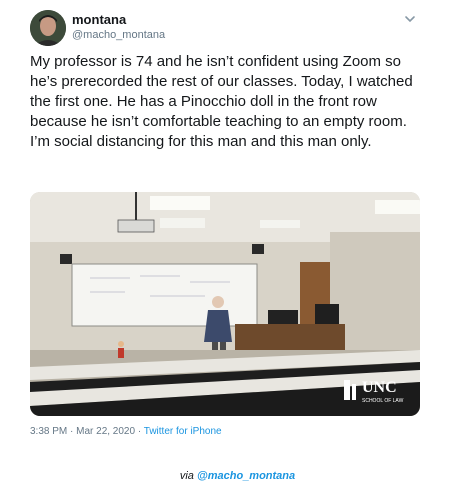  What do you see at coordinates (99, 19) in the screenshot?
I see `display-name: montana` at bounding box center [99, 19].